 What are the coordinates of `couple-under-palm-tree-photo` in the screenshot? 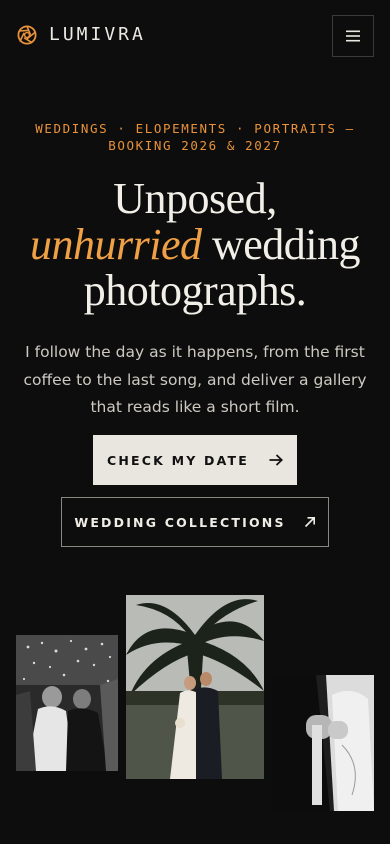 It's located at (195, 687).